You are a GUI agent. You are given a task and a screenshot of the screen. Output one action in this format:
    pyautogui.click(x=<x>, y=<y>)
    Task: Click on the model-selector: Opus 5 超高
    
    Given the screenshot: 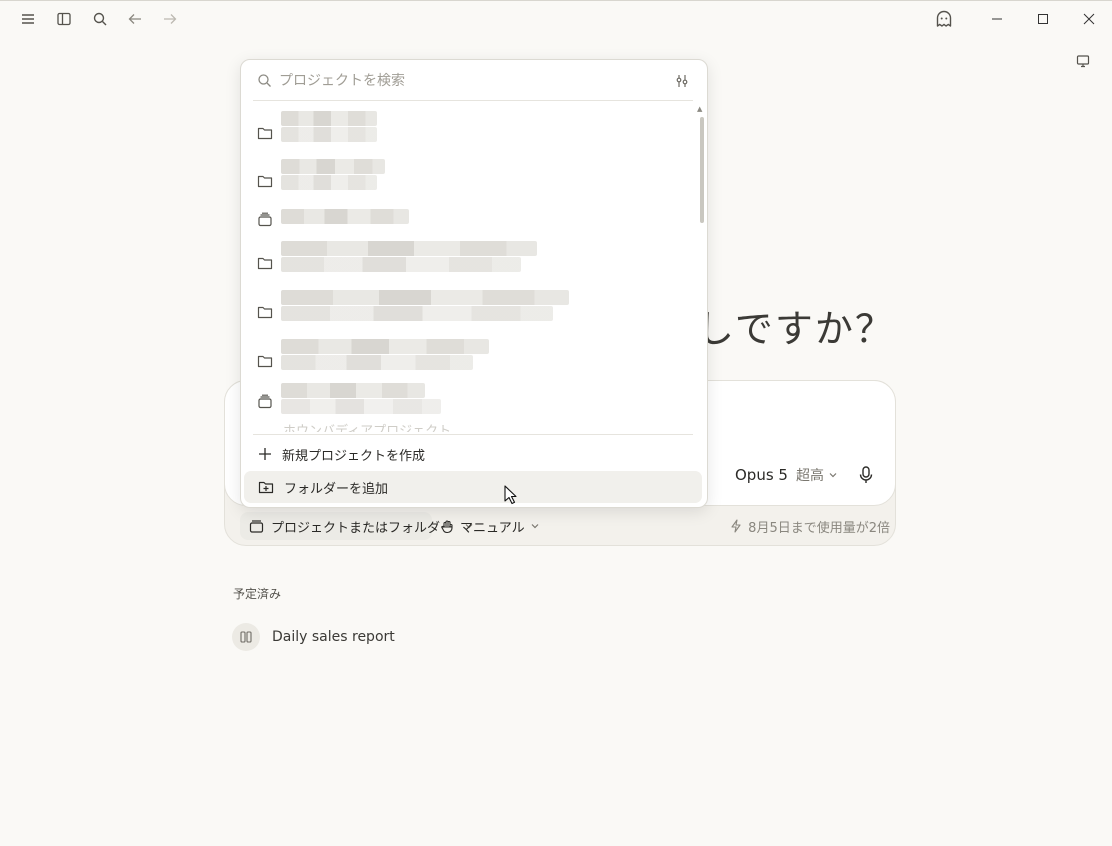 What is the action you would take?
    pyautogui.click(x=786, y=475)
    